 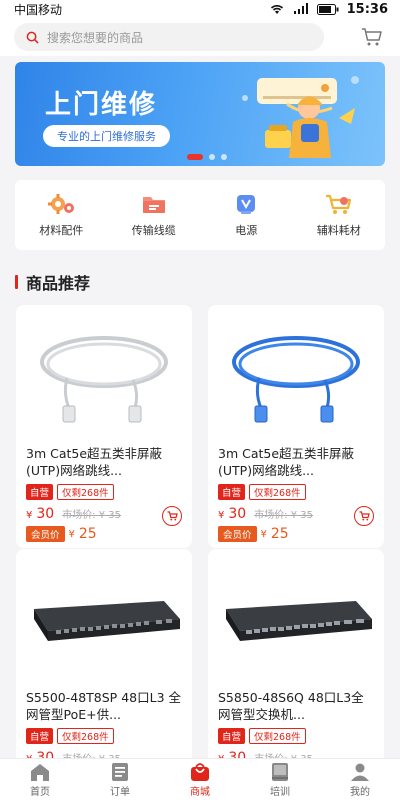 I want to click on tab-label: 商城, so click(x=200, y=792).